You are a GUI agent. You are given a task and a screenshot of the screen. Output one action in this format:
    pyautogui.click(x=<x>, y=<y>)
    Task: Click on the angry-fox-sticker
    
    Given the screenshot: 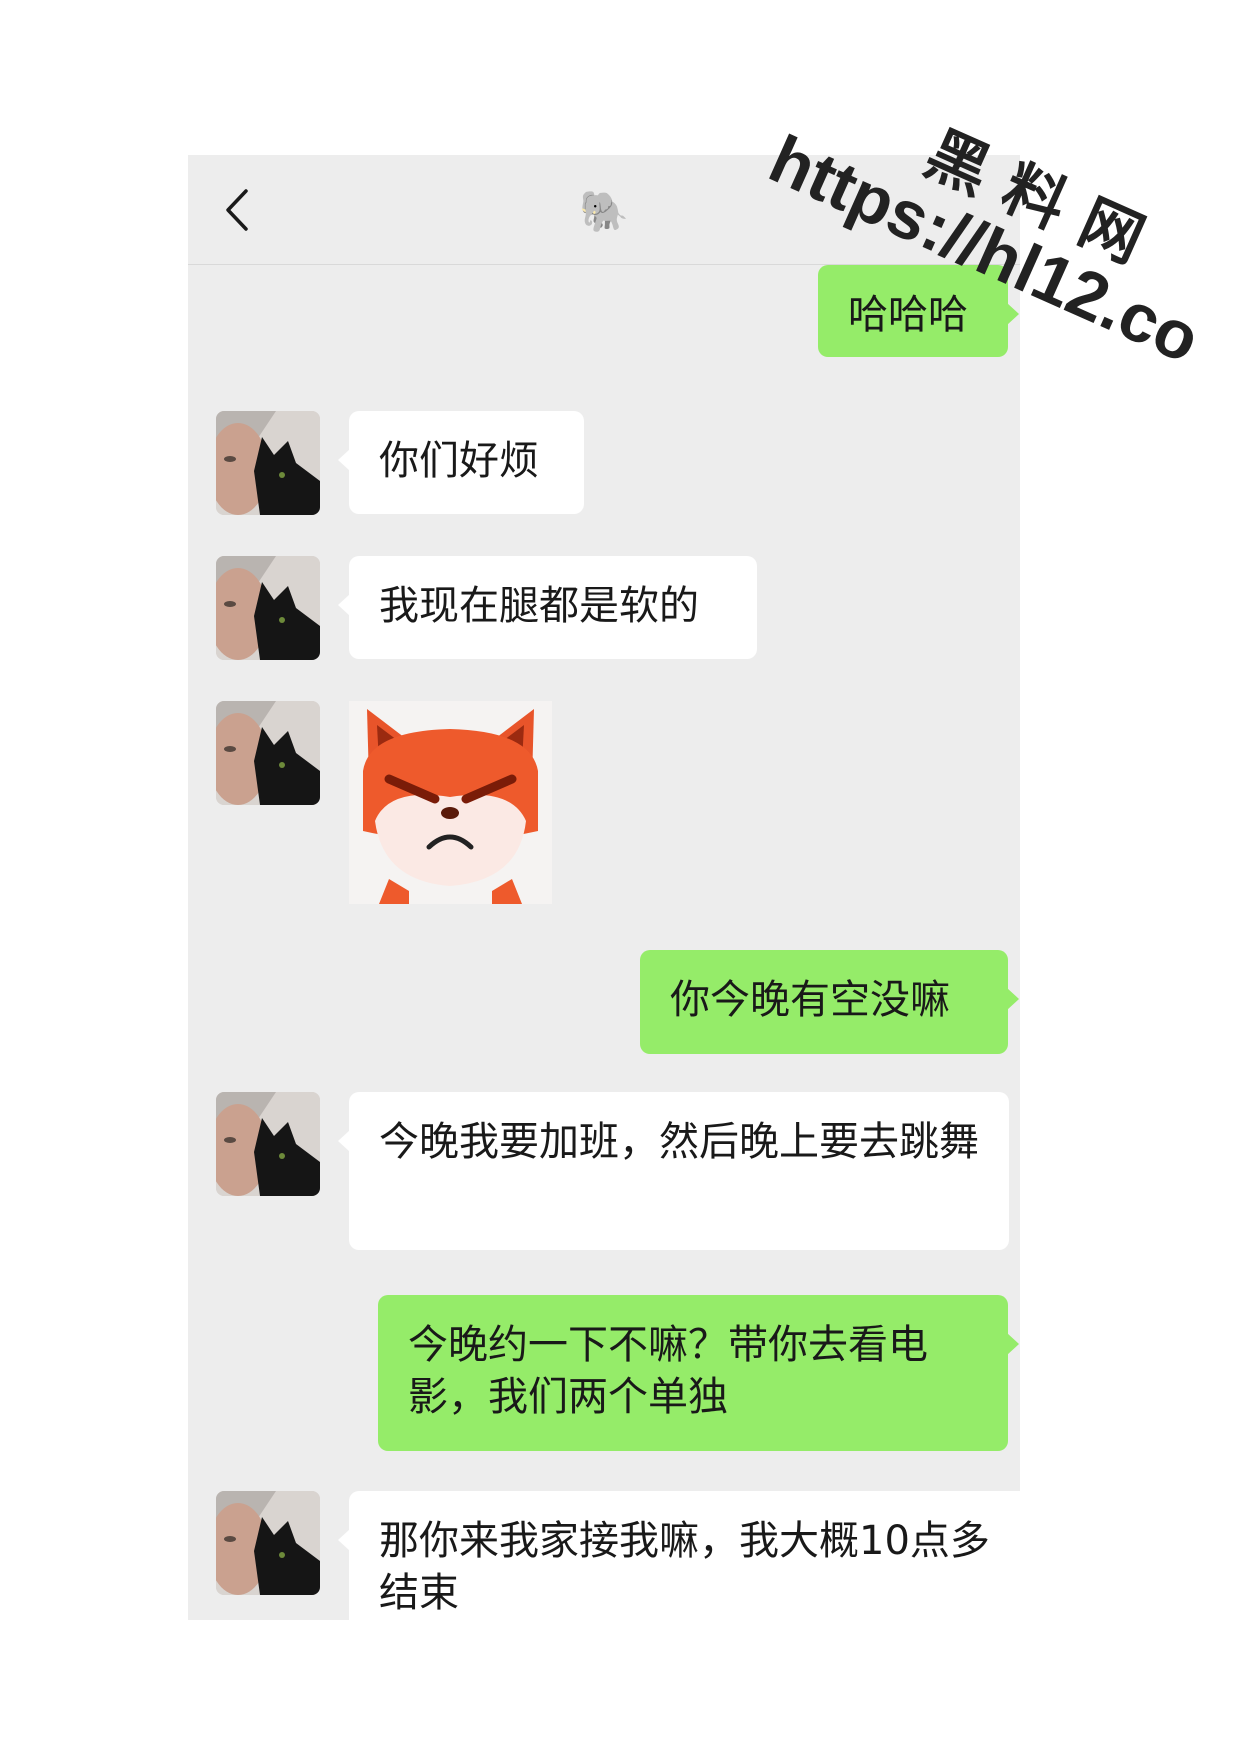 What is the action you would take?
    pyautogui.click(x=450, y=802)
    